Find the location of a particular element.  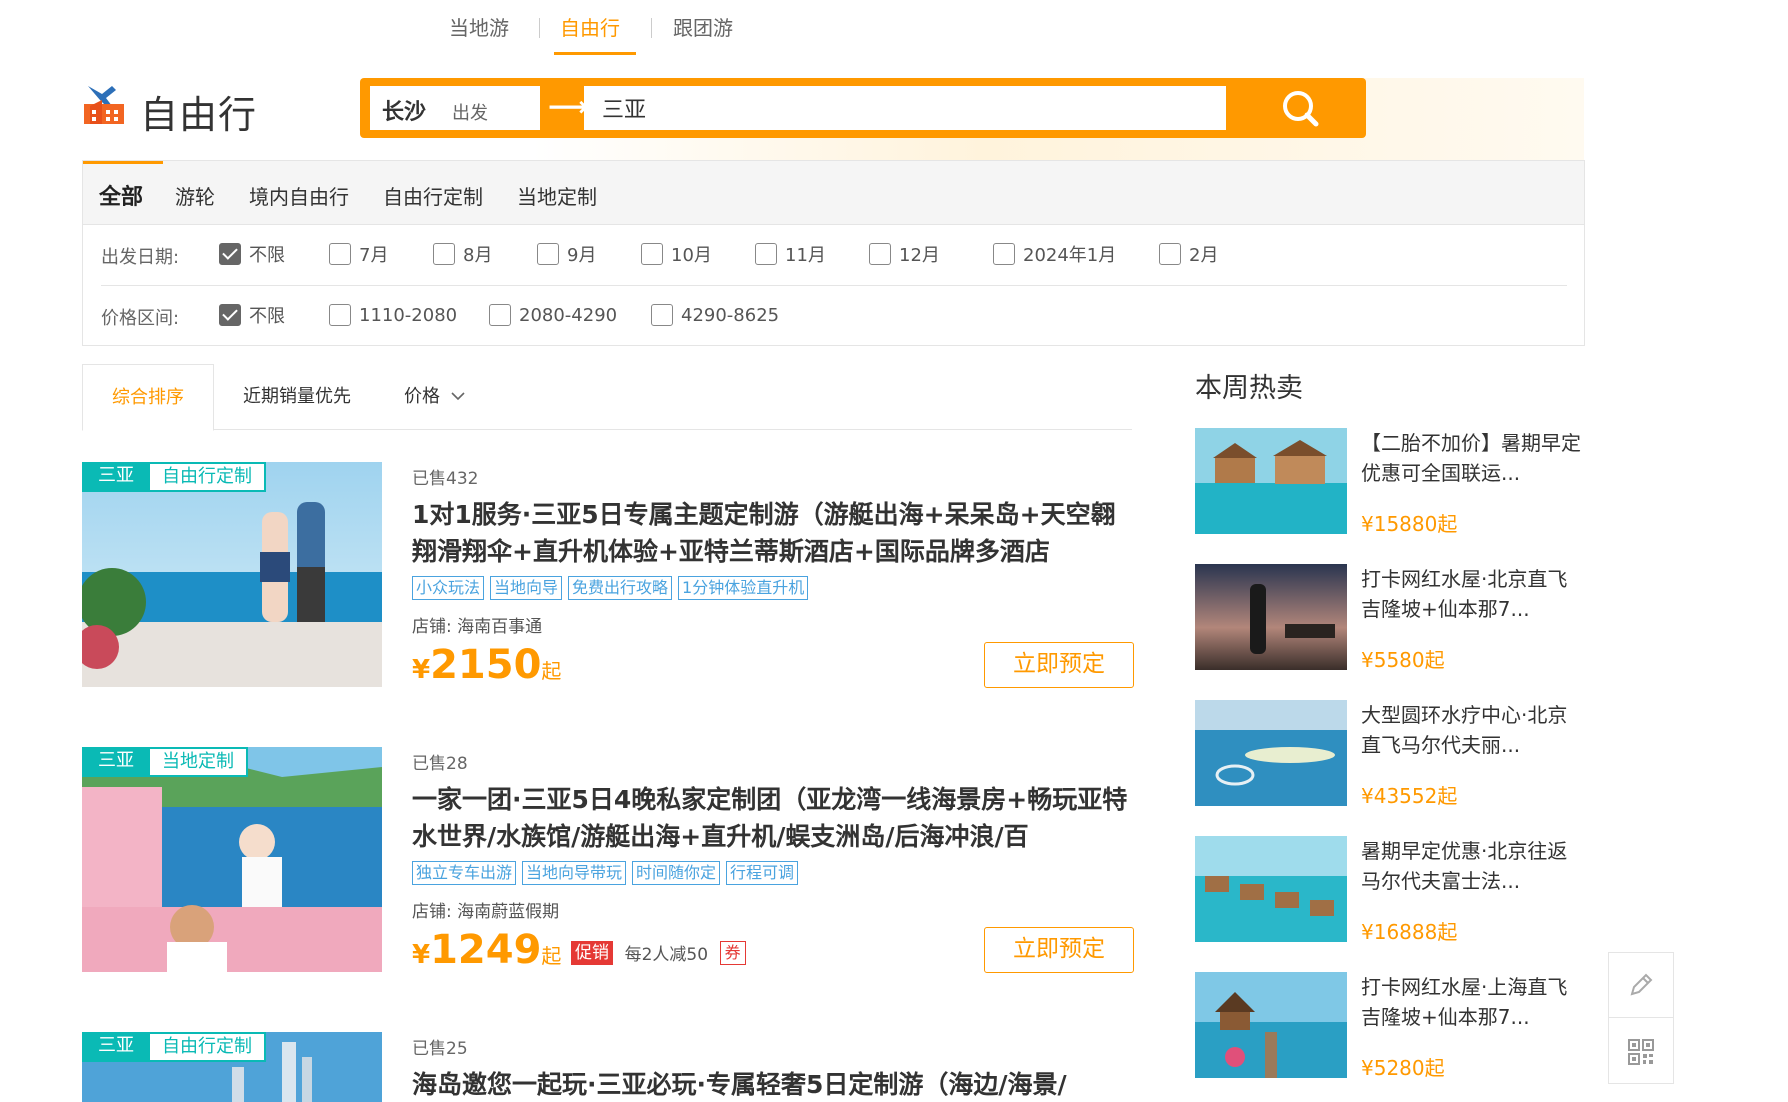

hot-item-price: ¥15880起 is located at coordinates (1409, 524).